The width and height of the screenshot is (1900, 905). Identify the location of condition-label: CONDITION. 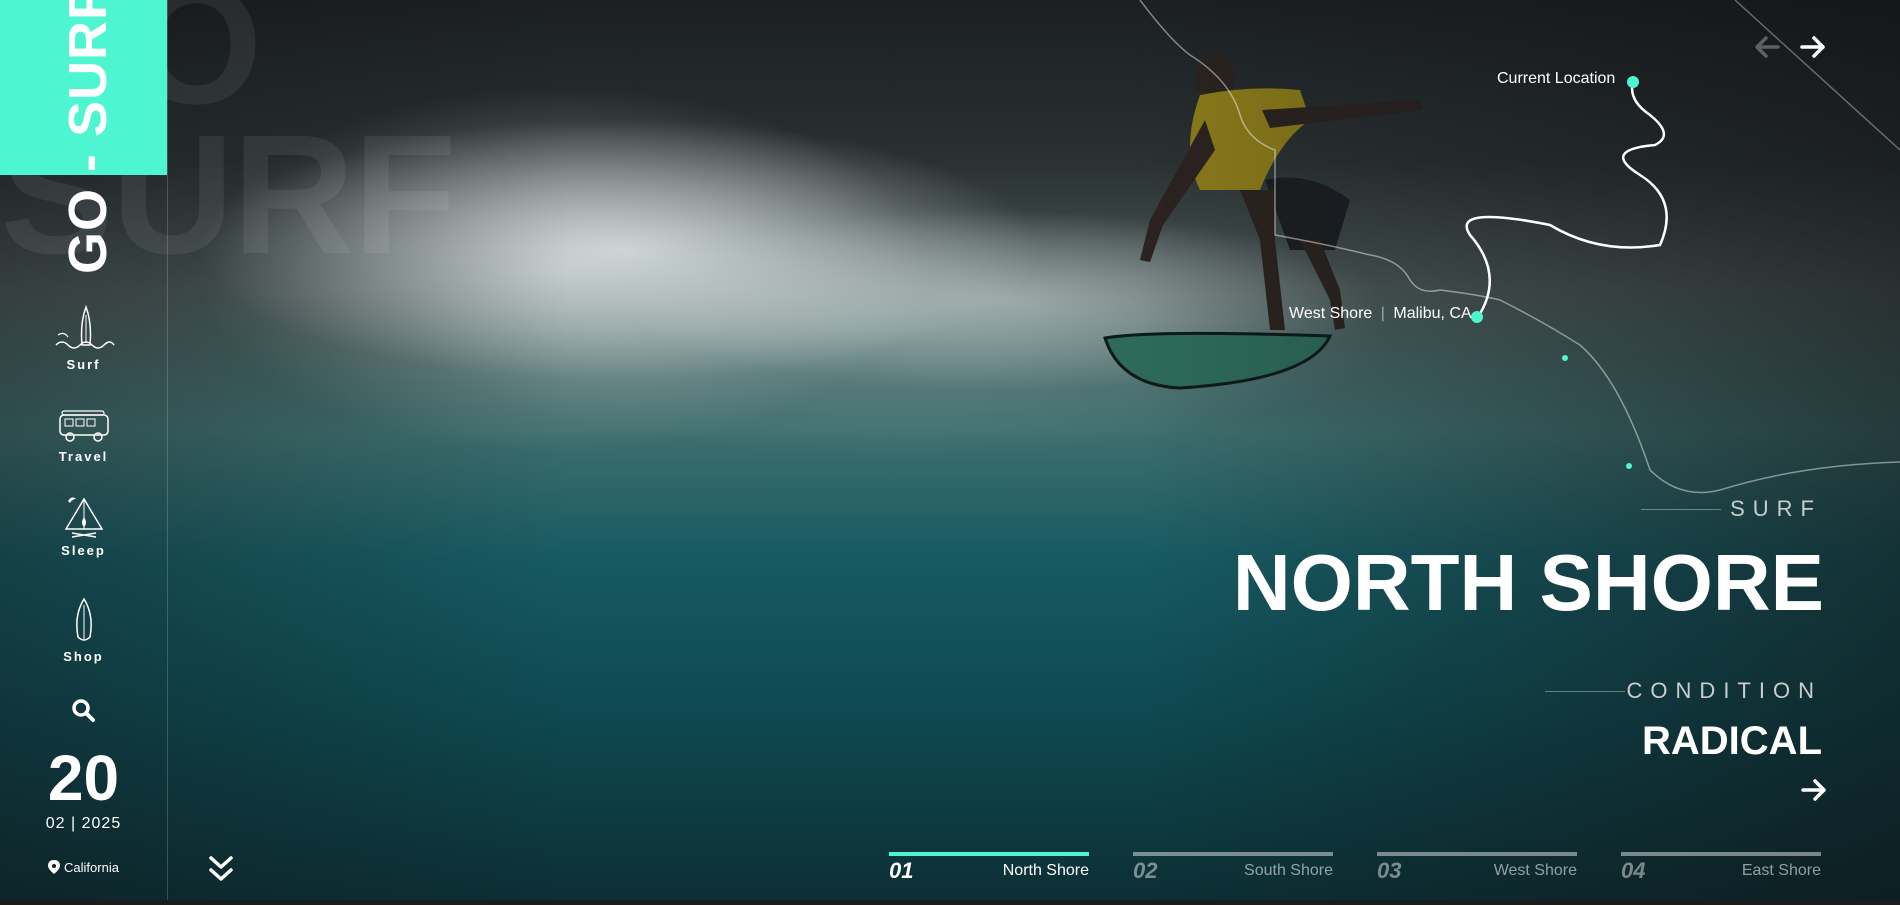
(1724, 690).